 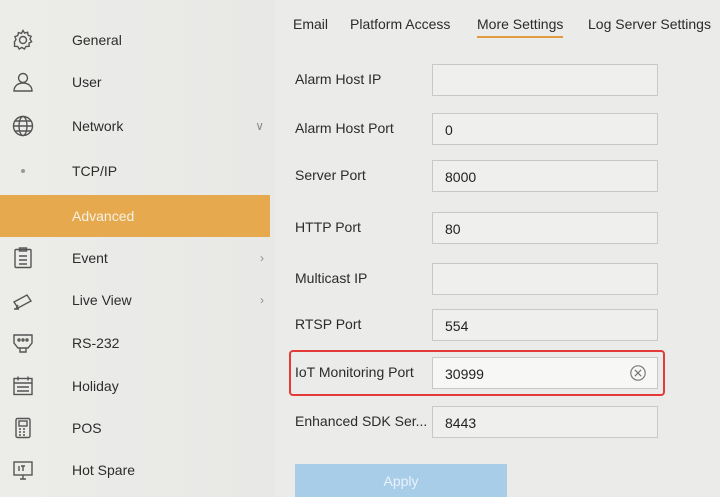 What do you see at coordinates (23, 171) in the screenshot?
I see `dot-icon` at bounding box center [23, 171].